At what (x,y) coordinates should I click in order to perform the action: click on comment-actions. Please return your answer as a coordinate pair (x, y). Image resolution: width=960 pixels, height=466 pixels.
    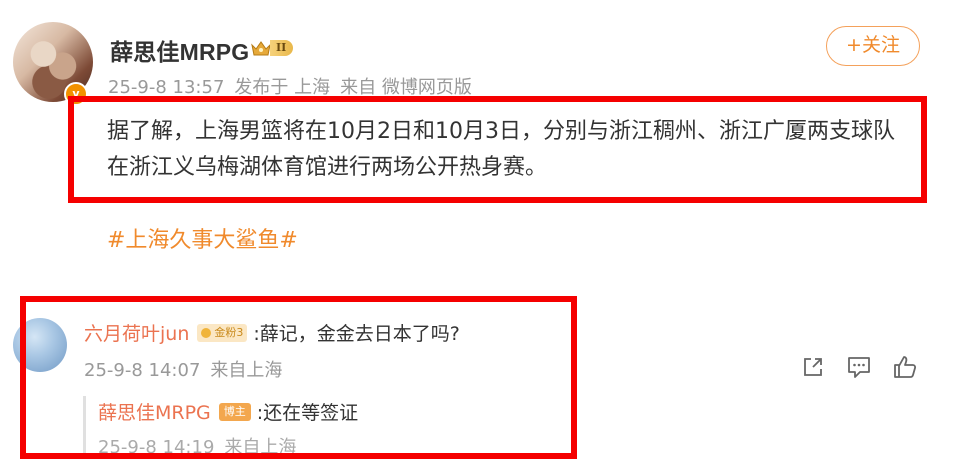
    Looking at the image, I should click on (859, 367).